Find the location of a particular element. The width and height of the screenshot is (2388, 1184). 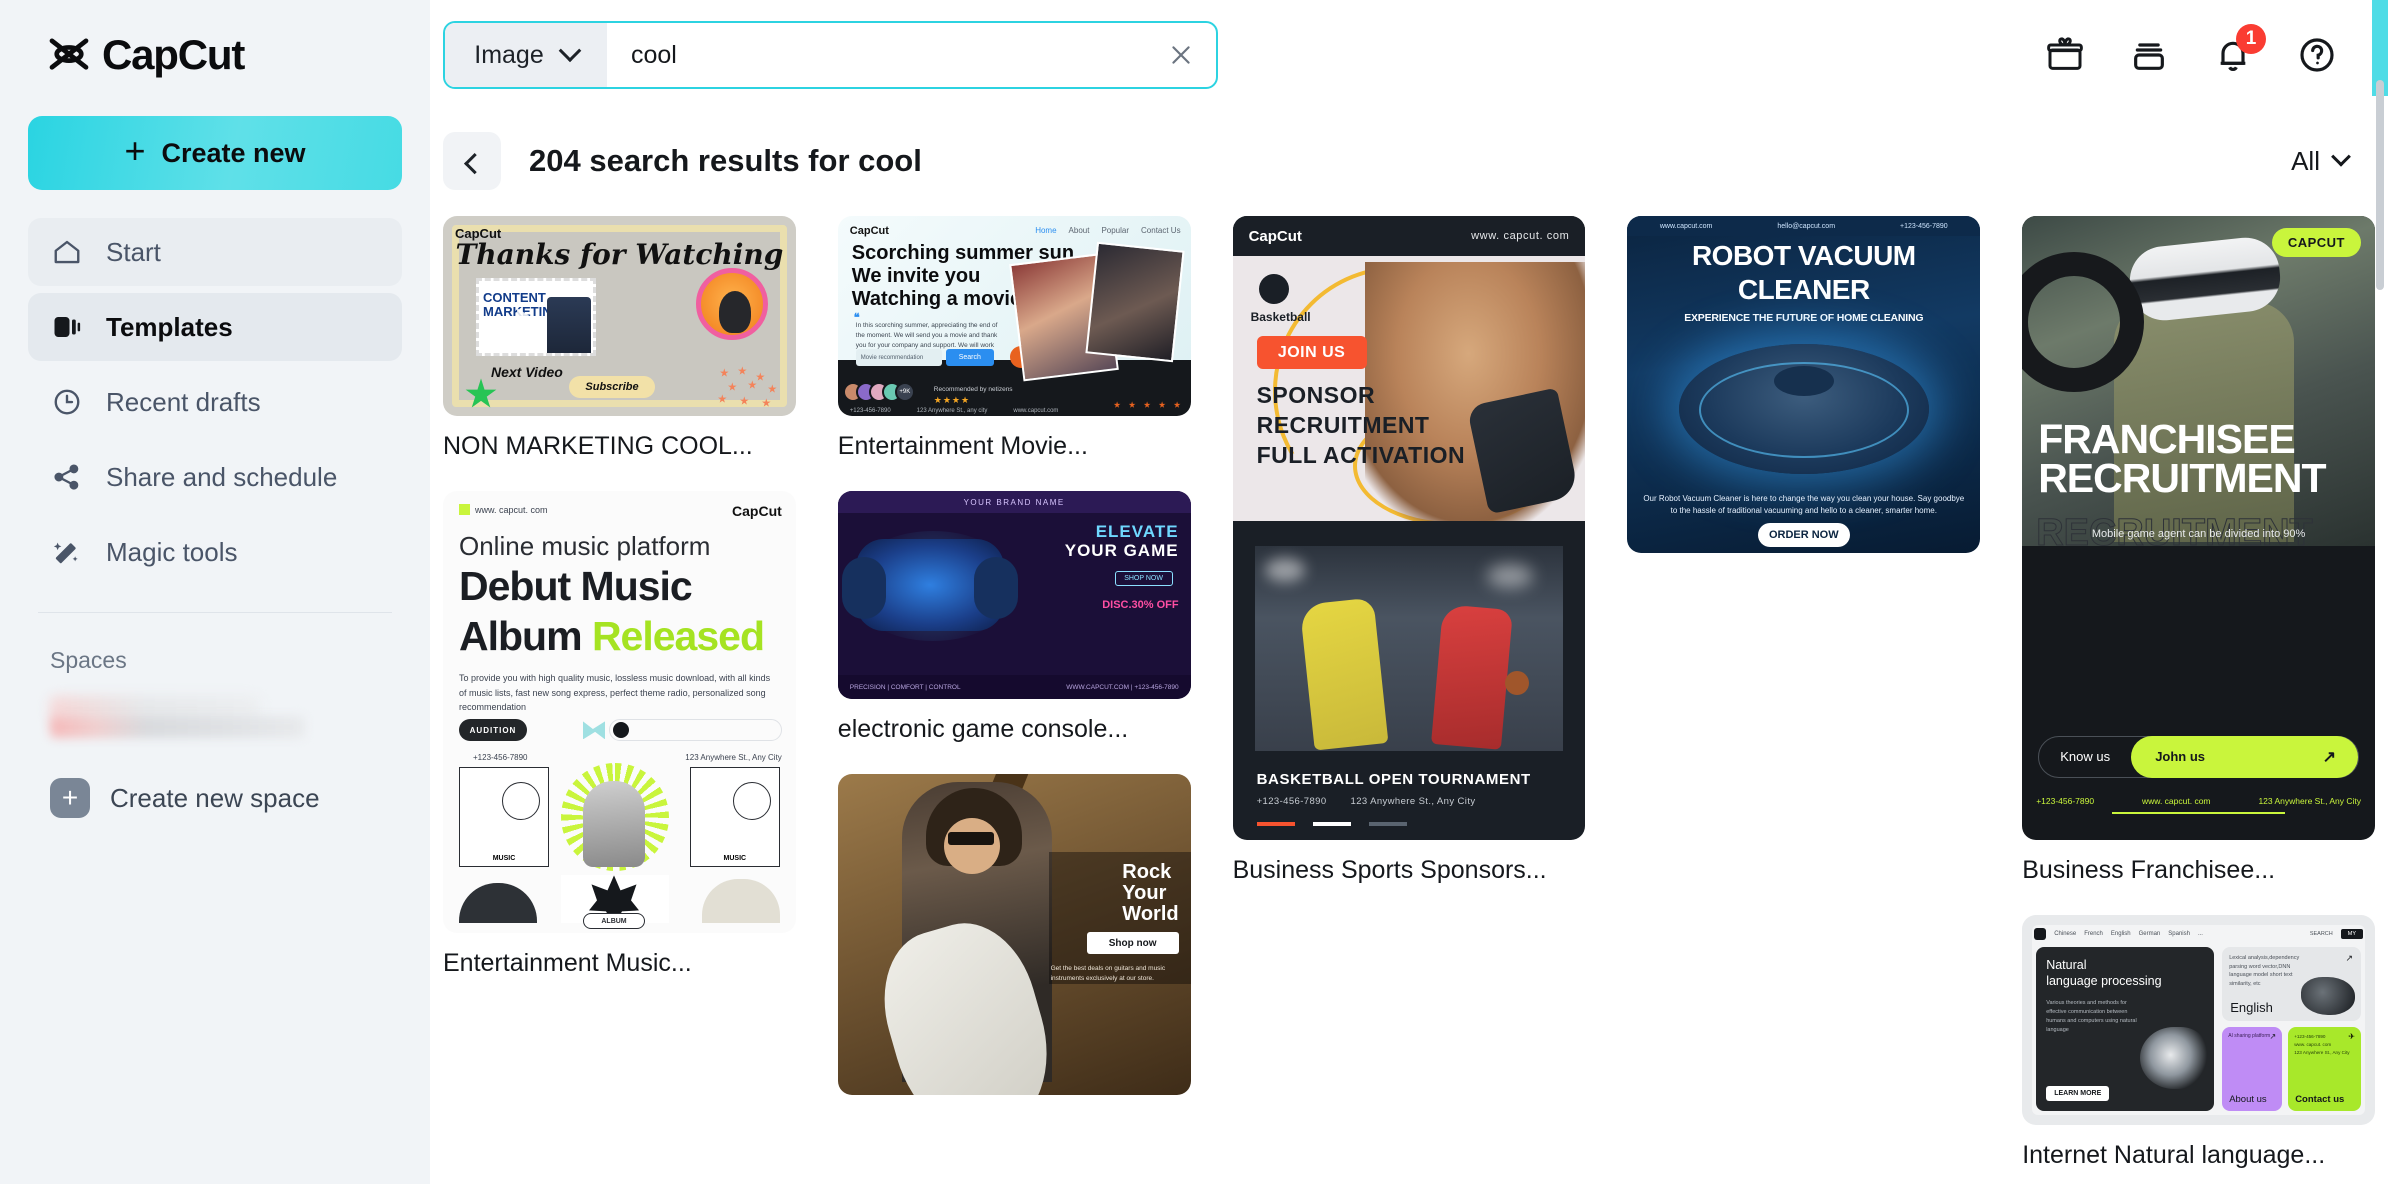

basketball-icon is located at coordinates (1273, 289).